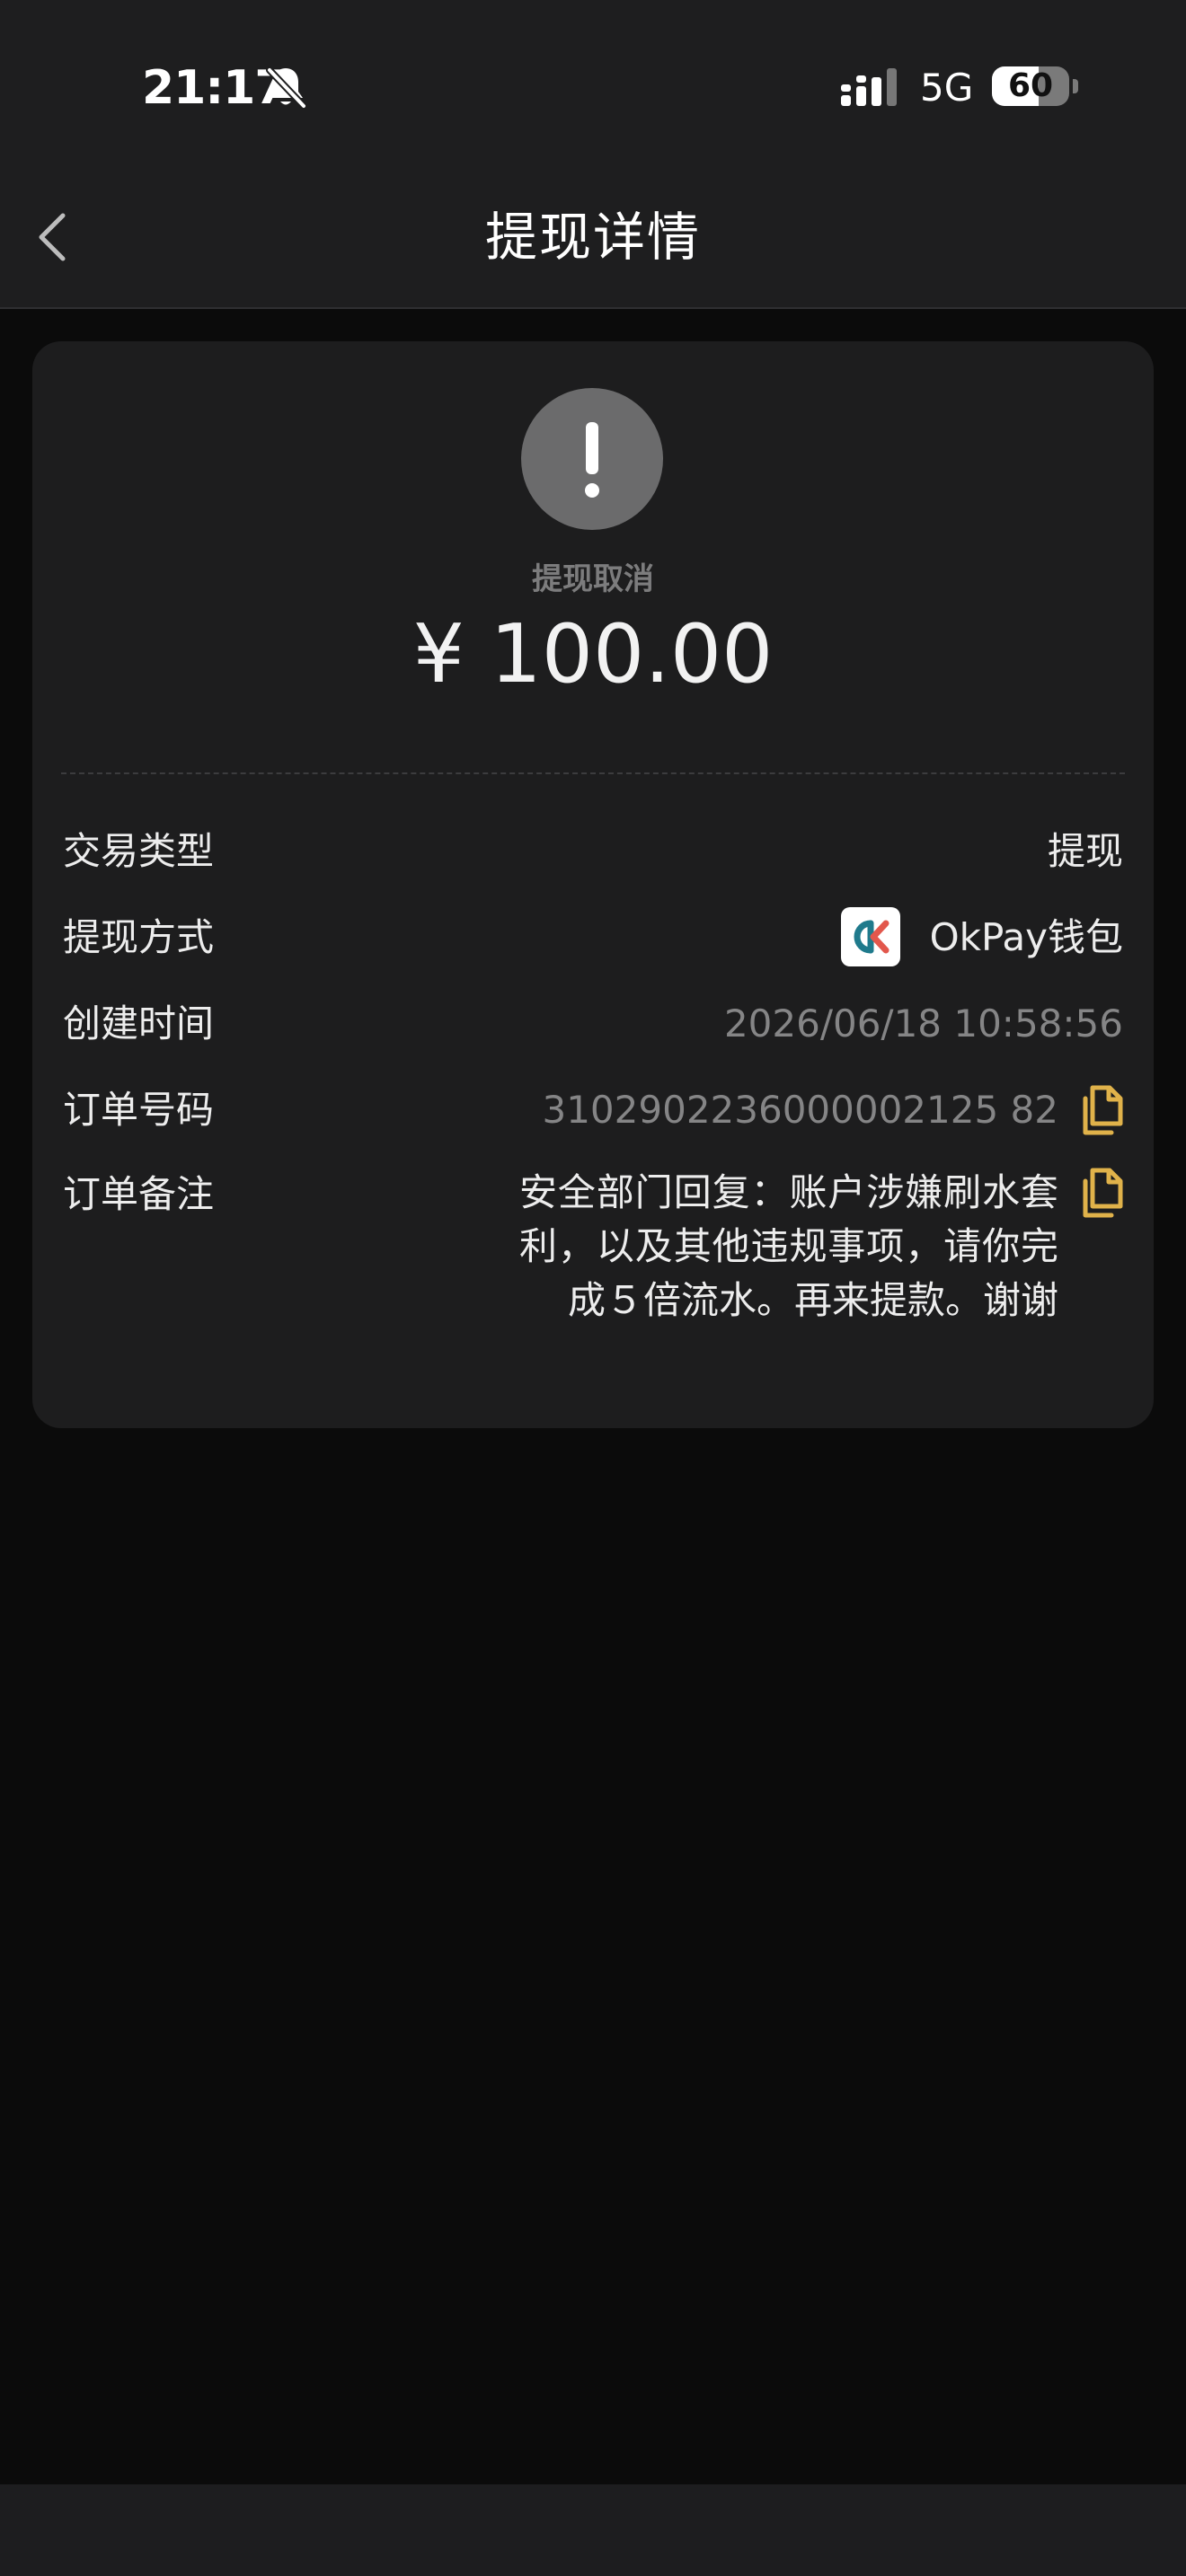  Describe the element at coordinates (593, 154) in the screenshot. I see `top-area: 21:17 5G 60 提现详情` at that location.